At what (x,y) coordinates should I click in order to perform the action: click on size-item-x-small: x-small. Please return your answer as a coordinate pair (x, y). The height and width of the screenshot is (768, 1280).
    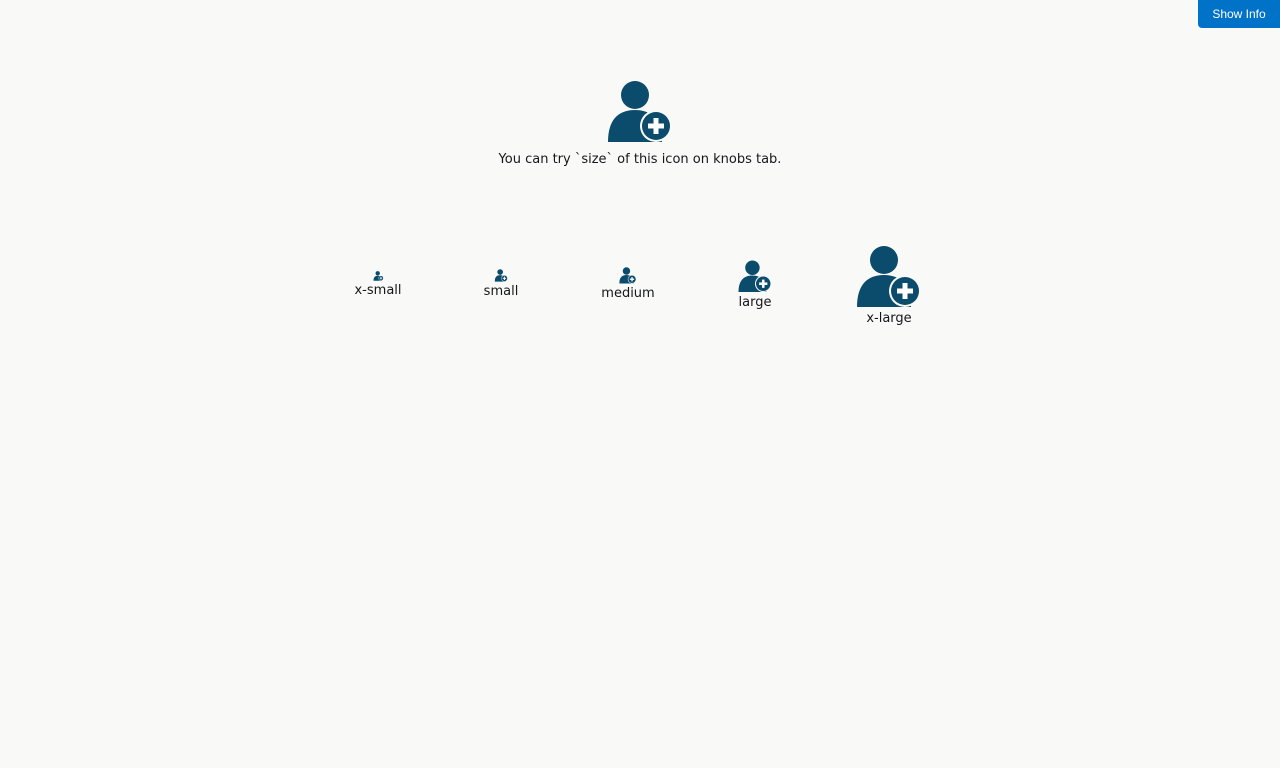
    Looking at the image, I should click on (378, 285).